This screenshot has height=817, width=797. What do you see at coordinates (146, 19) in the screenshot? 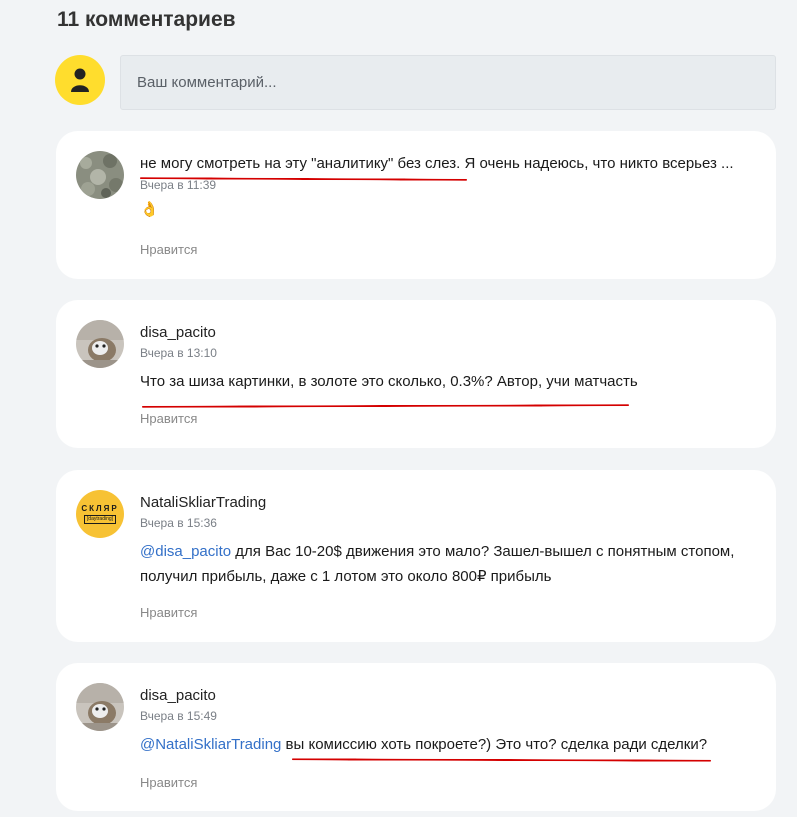
I see `comments-count-title: 11 комментариев` at bounding box center [146, 19].